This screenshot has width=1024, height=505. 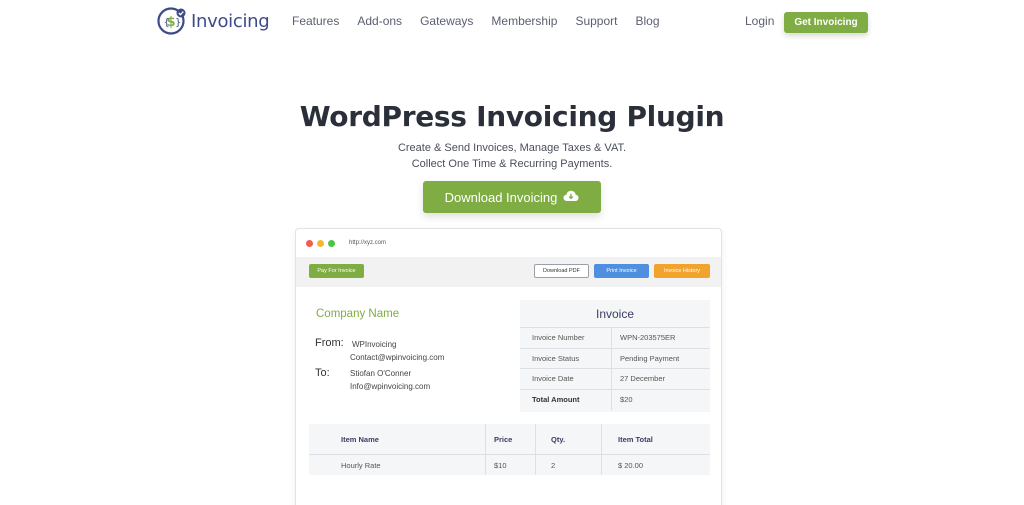 I want to click on cloud-download-icon, so click(x=571, y=197).